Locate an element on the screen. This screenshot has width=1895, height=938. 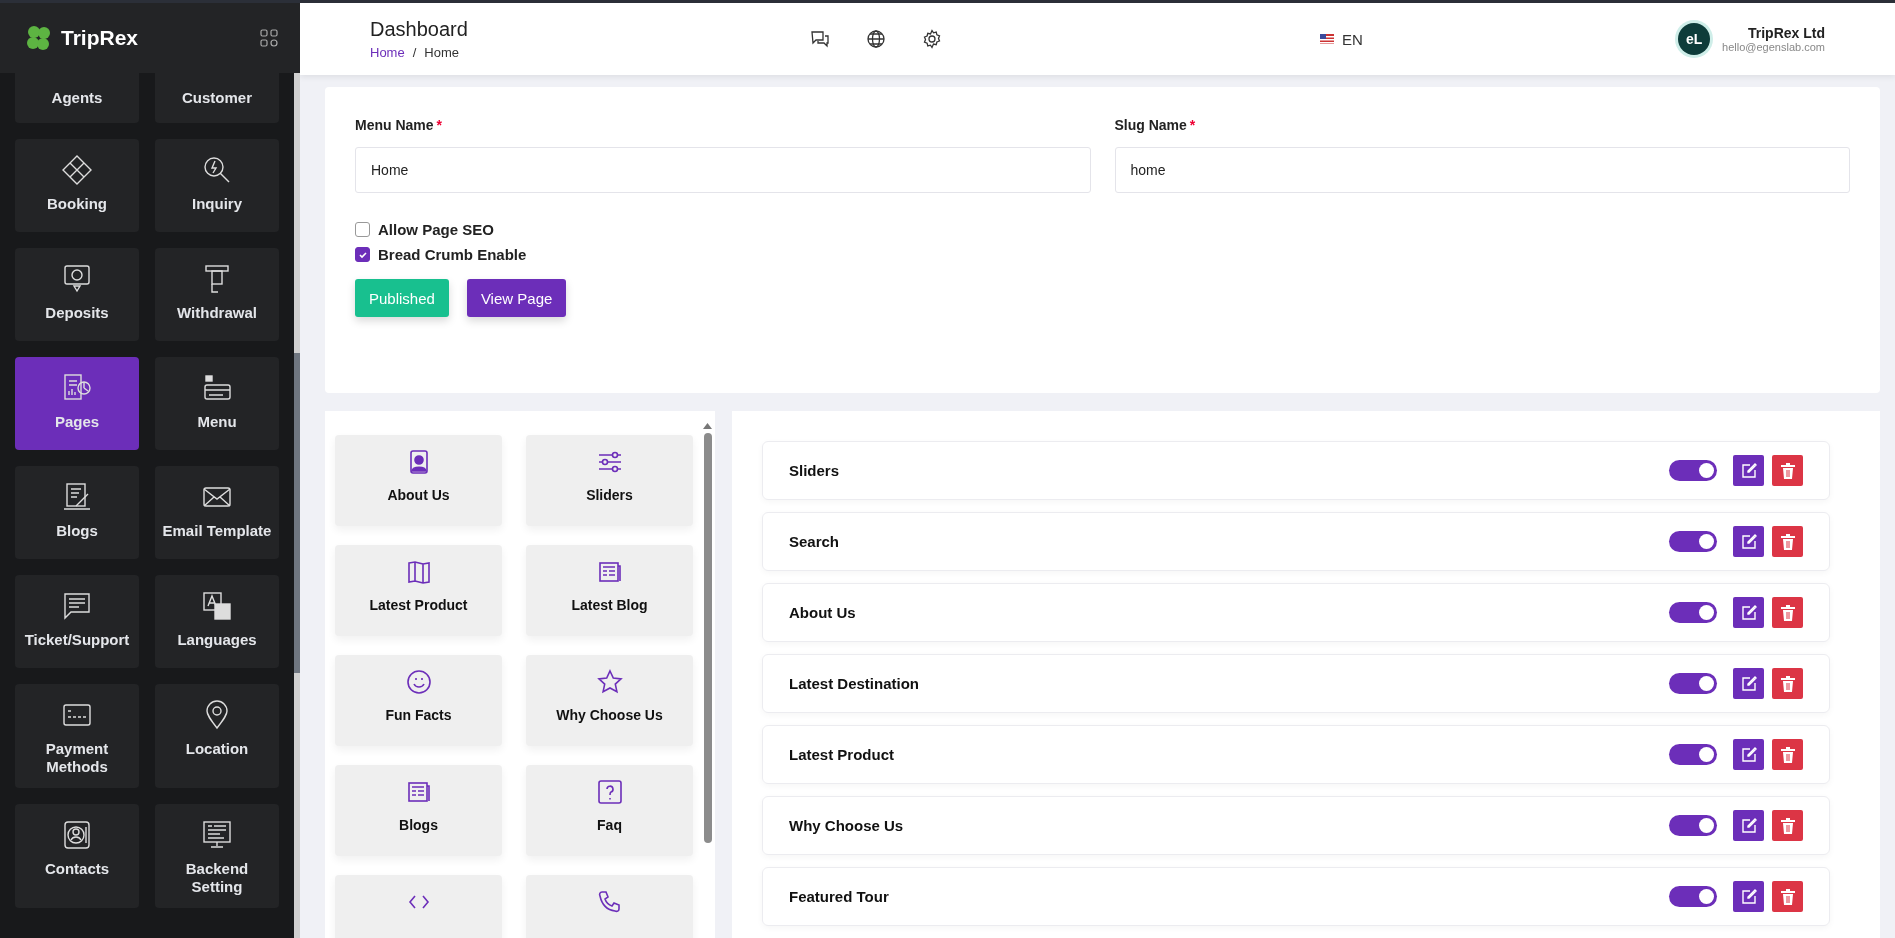
field-label: Menu Name * is located at coordinates (399, 125).